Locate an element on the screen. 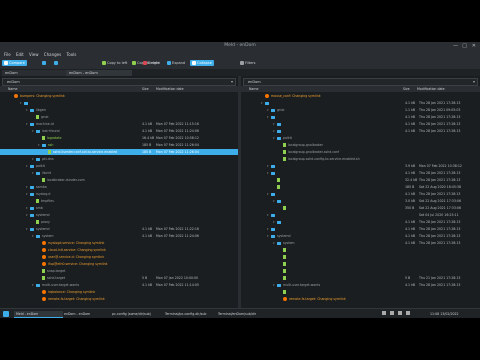 This screenshot has height=360, width=480. tree-row: localgroup-gnolbroker-sshd.conf is located at coordinates (360, 152).